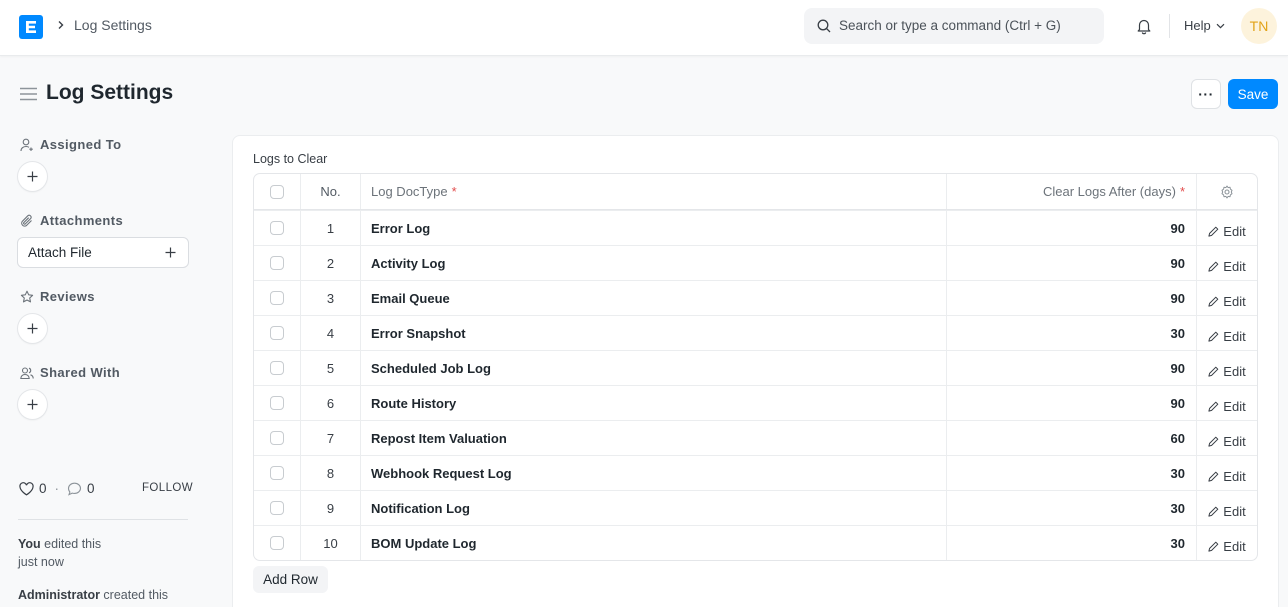 The width and height of the screenshot is (1288, 607). Describe the element at coordinates (93, 595) in the screenshot. I see `activity-item: Administrator created this` at that location.